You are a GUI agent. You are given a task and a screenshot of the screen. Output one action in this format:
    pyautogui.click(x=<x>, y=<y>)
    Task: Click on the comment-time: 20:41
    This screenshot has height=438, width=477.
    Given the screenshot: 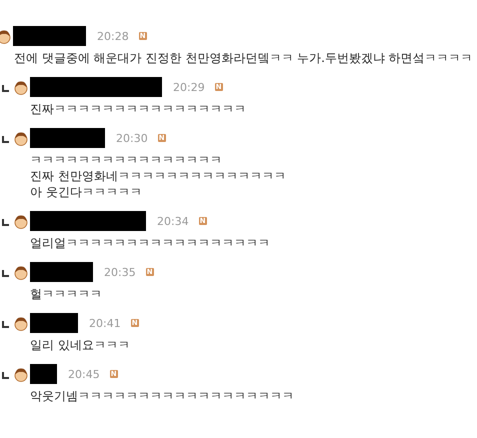 What is the action you would take?
    pyautogui.click(x=105, y=323)
    